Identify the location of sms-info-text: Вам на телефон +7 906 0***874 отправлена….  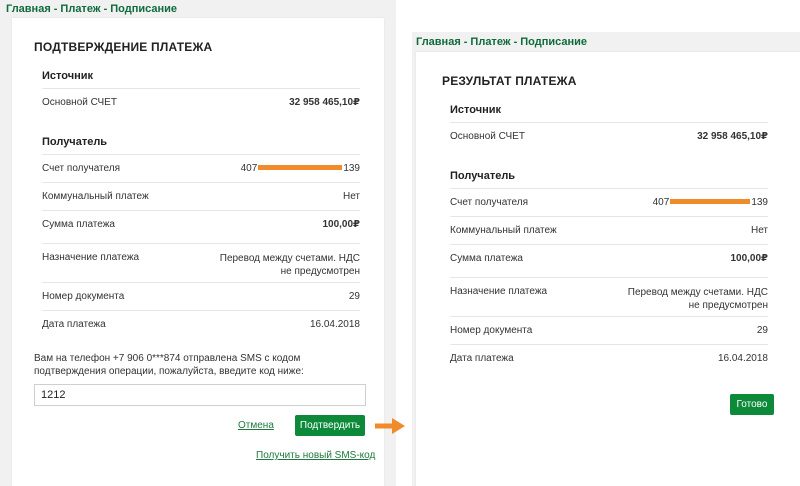
(169, 365).